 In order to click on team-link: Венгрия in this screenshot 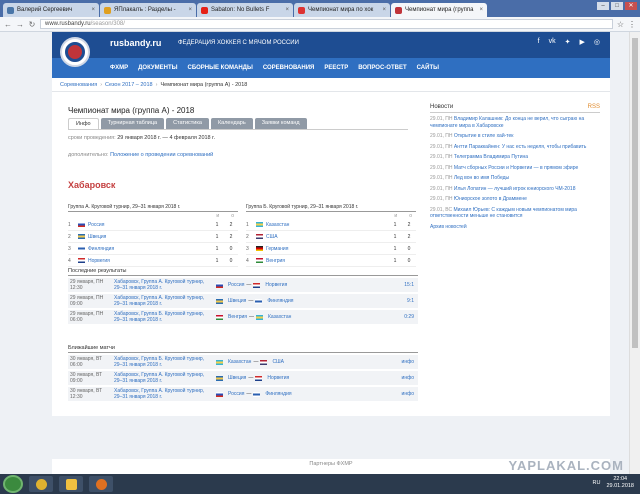, I will do `click(327, 261)`.